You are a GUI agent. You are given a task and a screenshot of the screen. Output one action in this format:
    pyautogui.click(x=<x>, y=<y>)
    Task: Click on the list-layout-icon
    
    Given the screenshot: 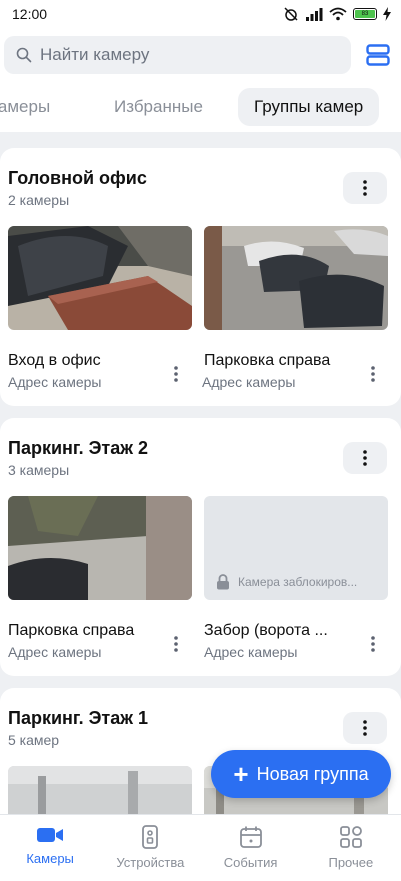 What is the action you would take?
    pyautogui.click(x=378, y=55)
    